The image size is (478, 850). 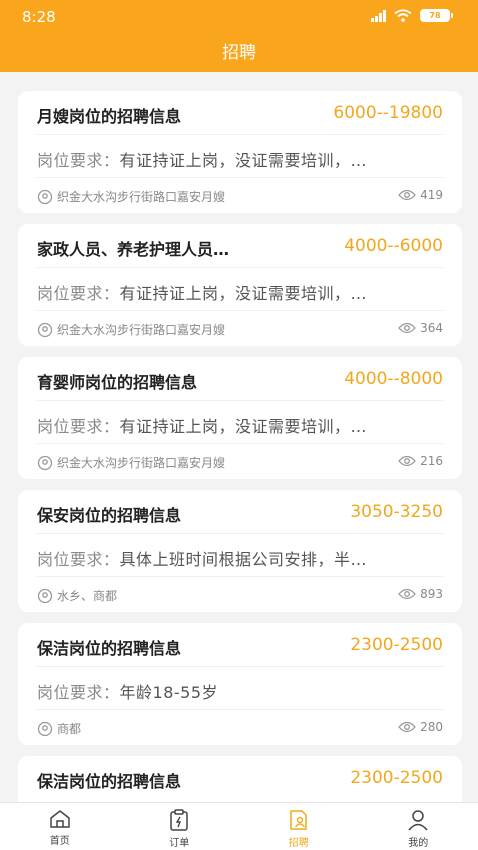 I want to click on job-views: 364, so click(x=420, y=328).